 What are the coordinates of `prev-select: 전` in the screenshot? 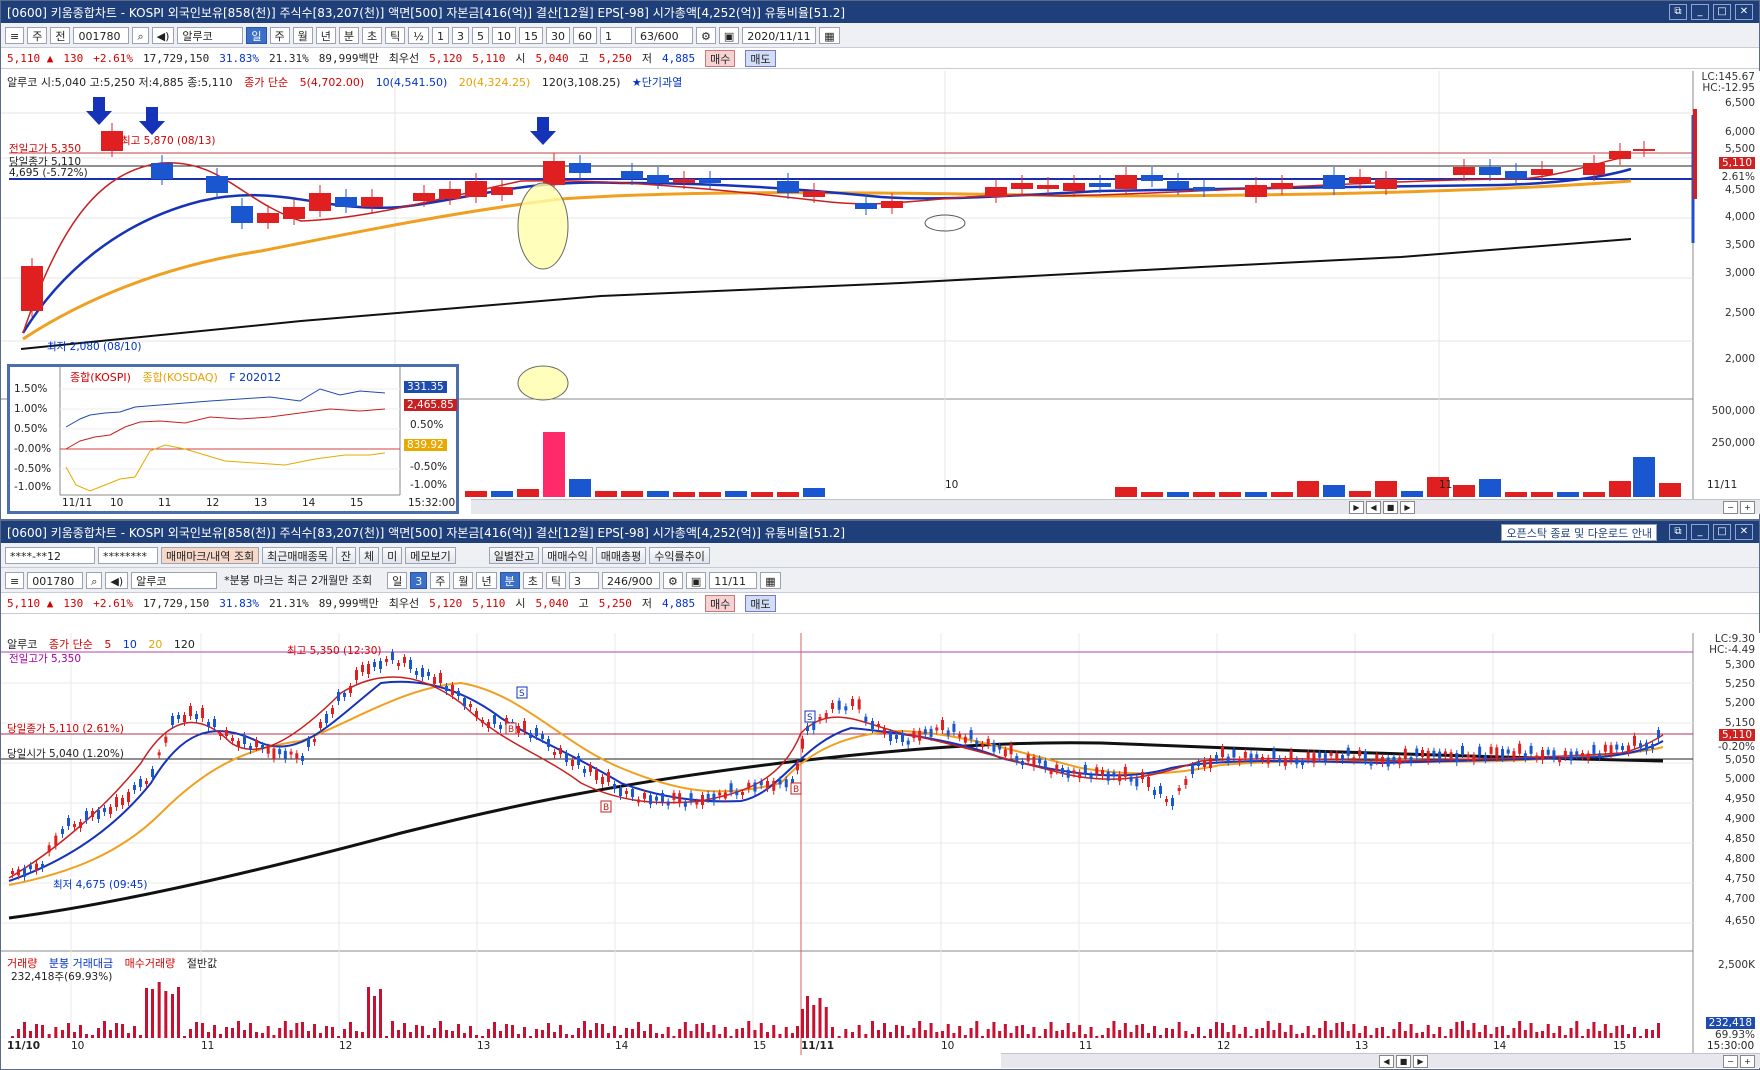 It's located at (60, 35).